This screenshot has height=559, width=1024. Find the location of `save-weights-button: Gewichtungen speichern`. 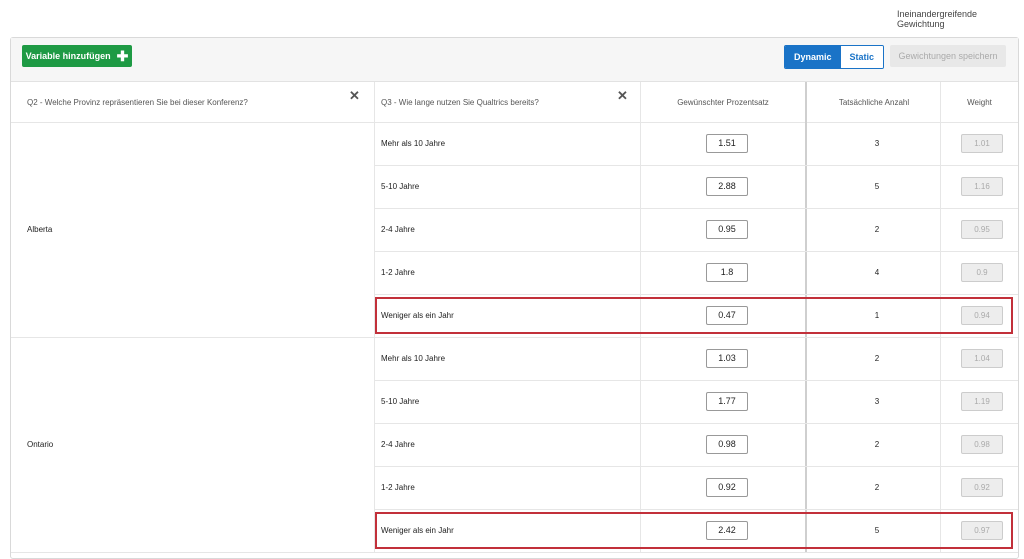

save-weights-button: Gewichtungen speichern is located at coordinates (948, 56).